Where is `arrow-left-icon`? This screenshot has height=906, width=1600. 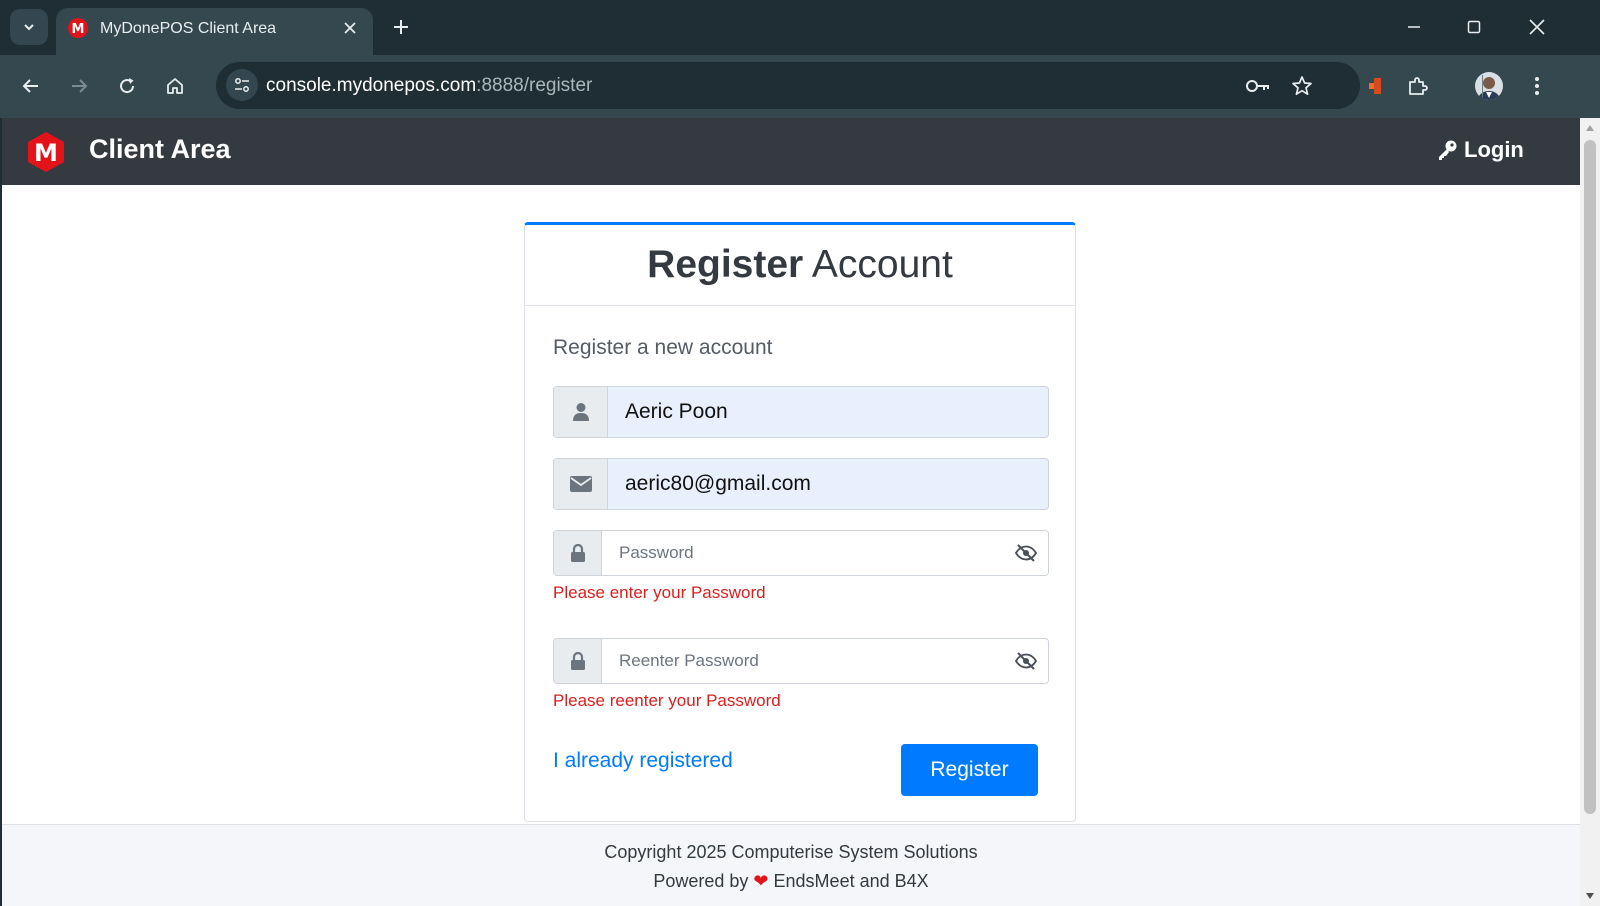
arrow-left-icon is located at coordinates (30, 86).